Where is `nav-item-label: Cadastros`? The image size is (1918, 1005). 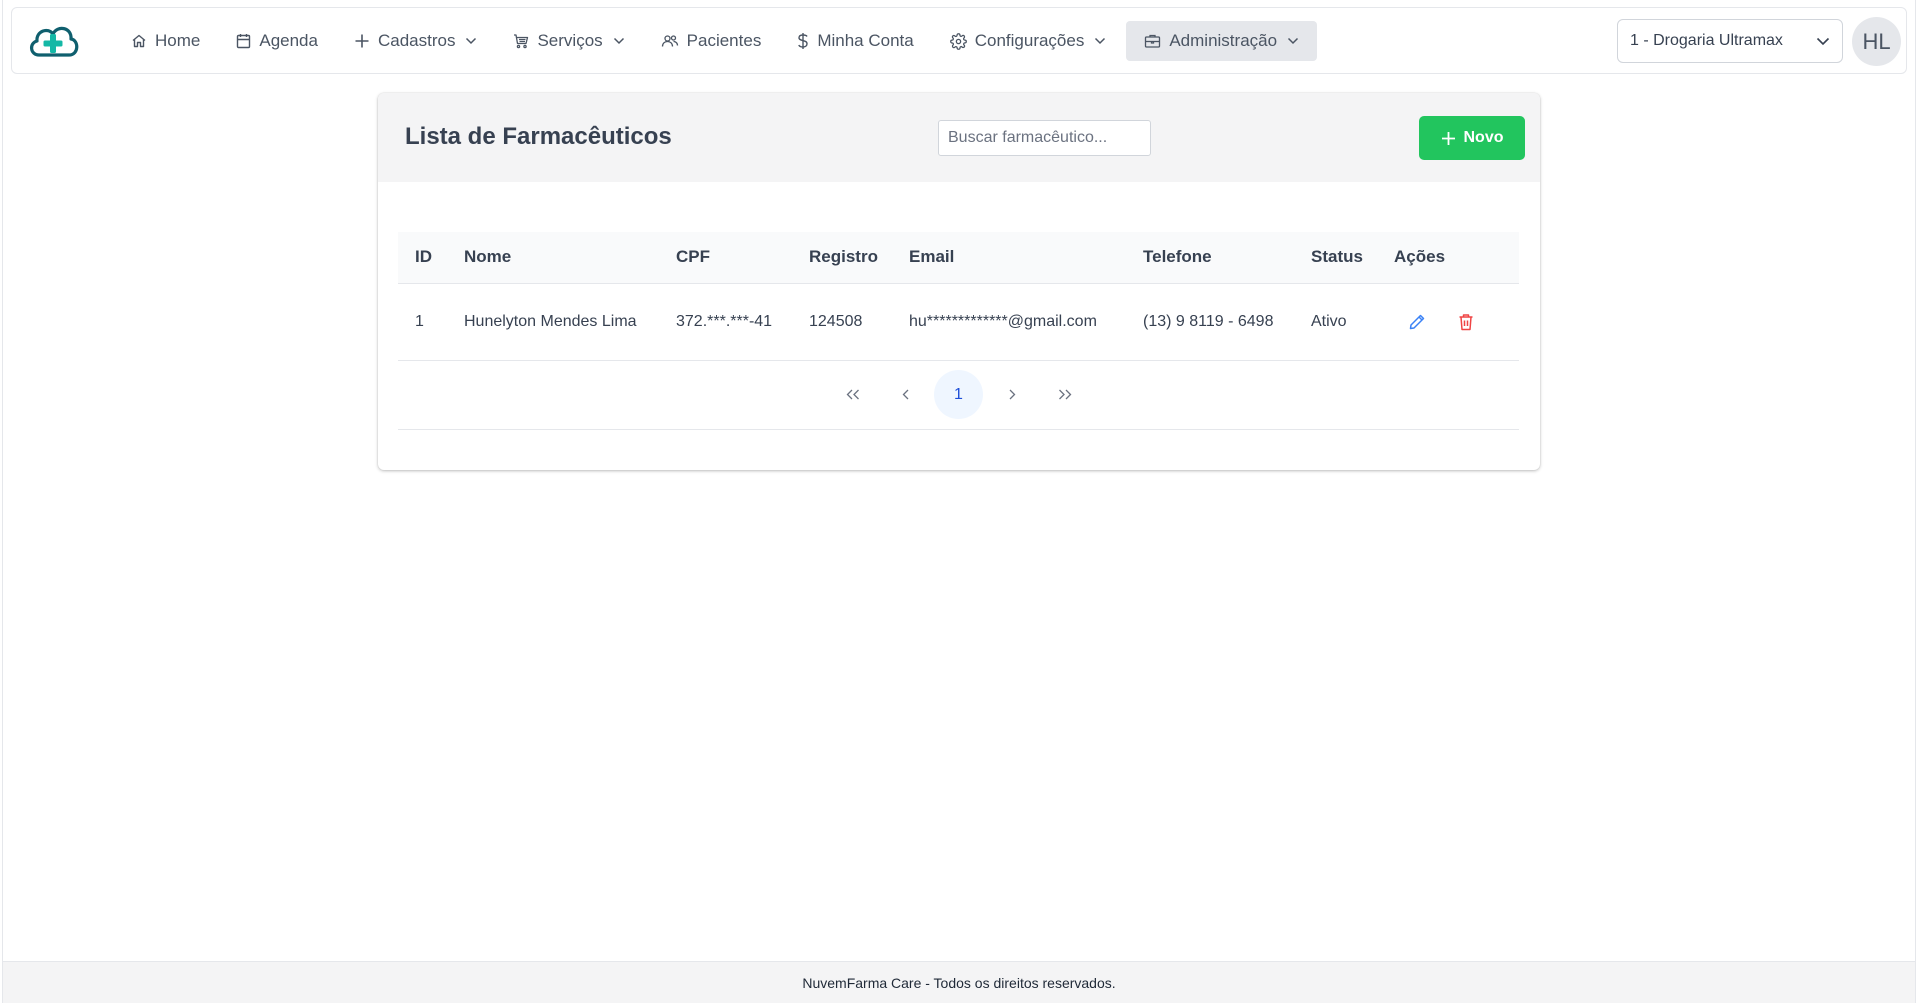
nav-item-label: Cadastros is located at coordinates (416, 40).